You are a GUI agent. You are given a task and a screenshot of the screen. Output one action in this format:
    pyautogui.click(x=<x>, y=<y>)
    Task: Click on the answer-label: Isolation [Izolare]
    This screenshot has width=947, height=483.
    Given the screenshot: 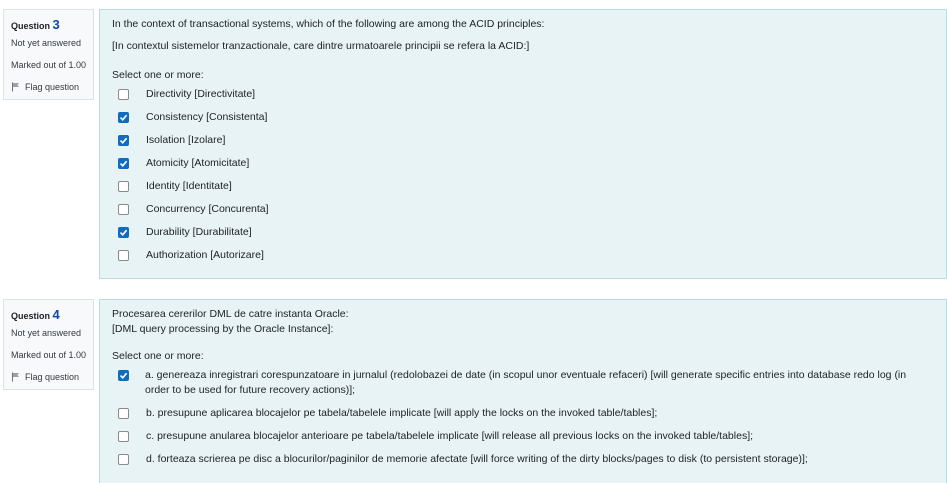 What is the action you would take?
    pyautogui.click(x=186, y=140)
    